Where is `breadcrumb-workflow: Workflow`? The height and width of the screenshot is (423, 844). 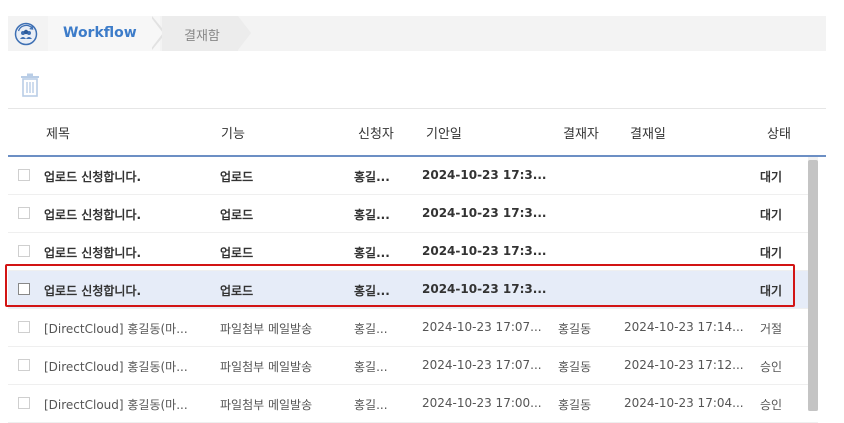
breadcrumb-workflow: Workflow is located at coordinates (104, 33).